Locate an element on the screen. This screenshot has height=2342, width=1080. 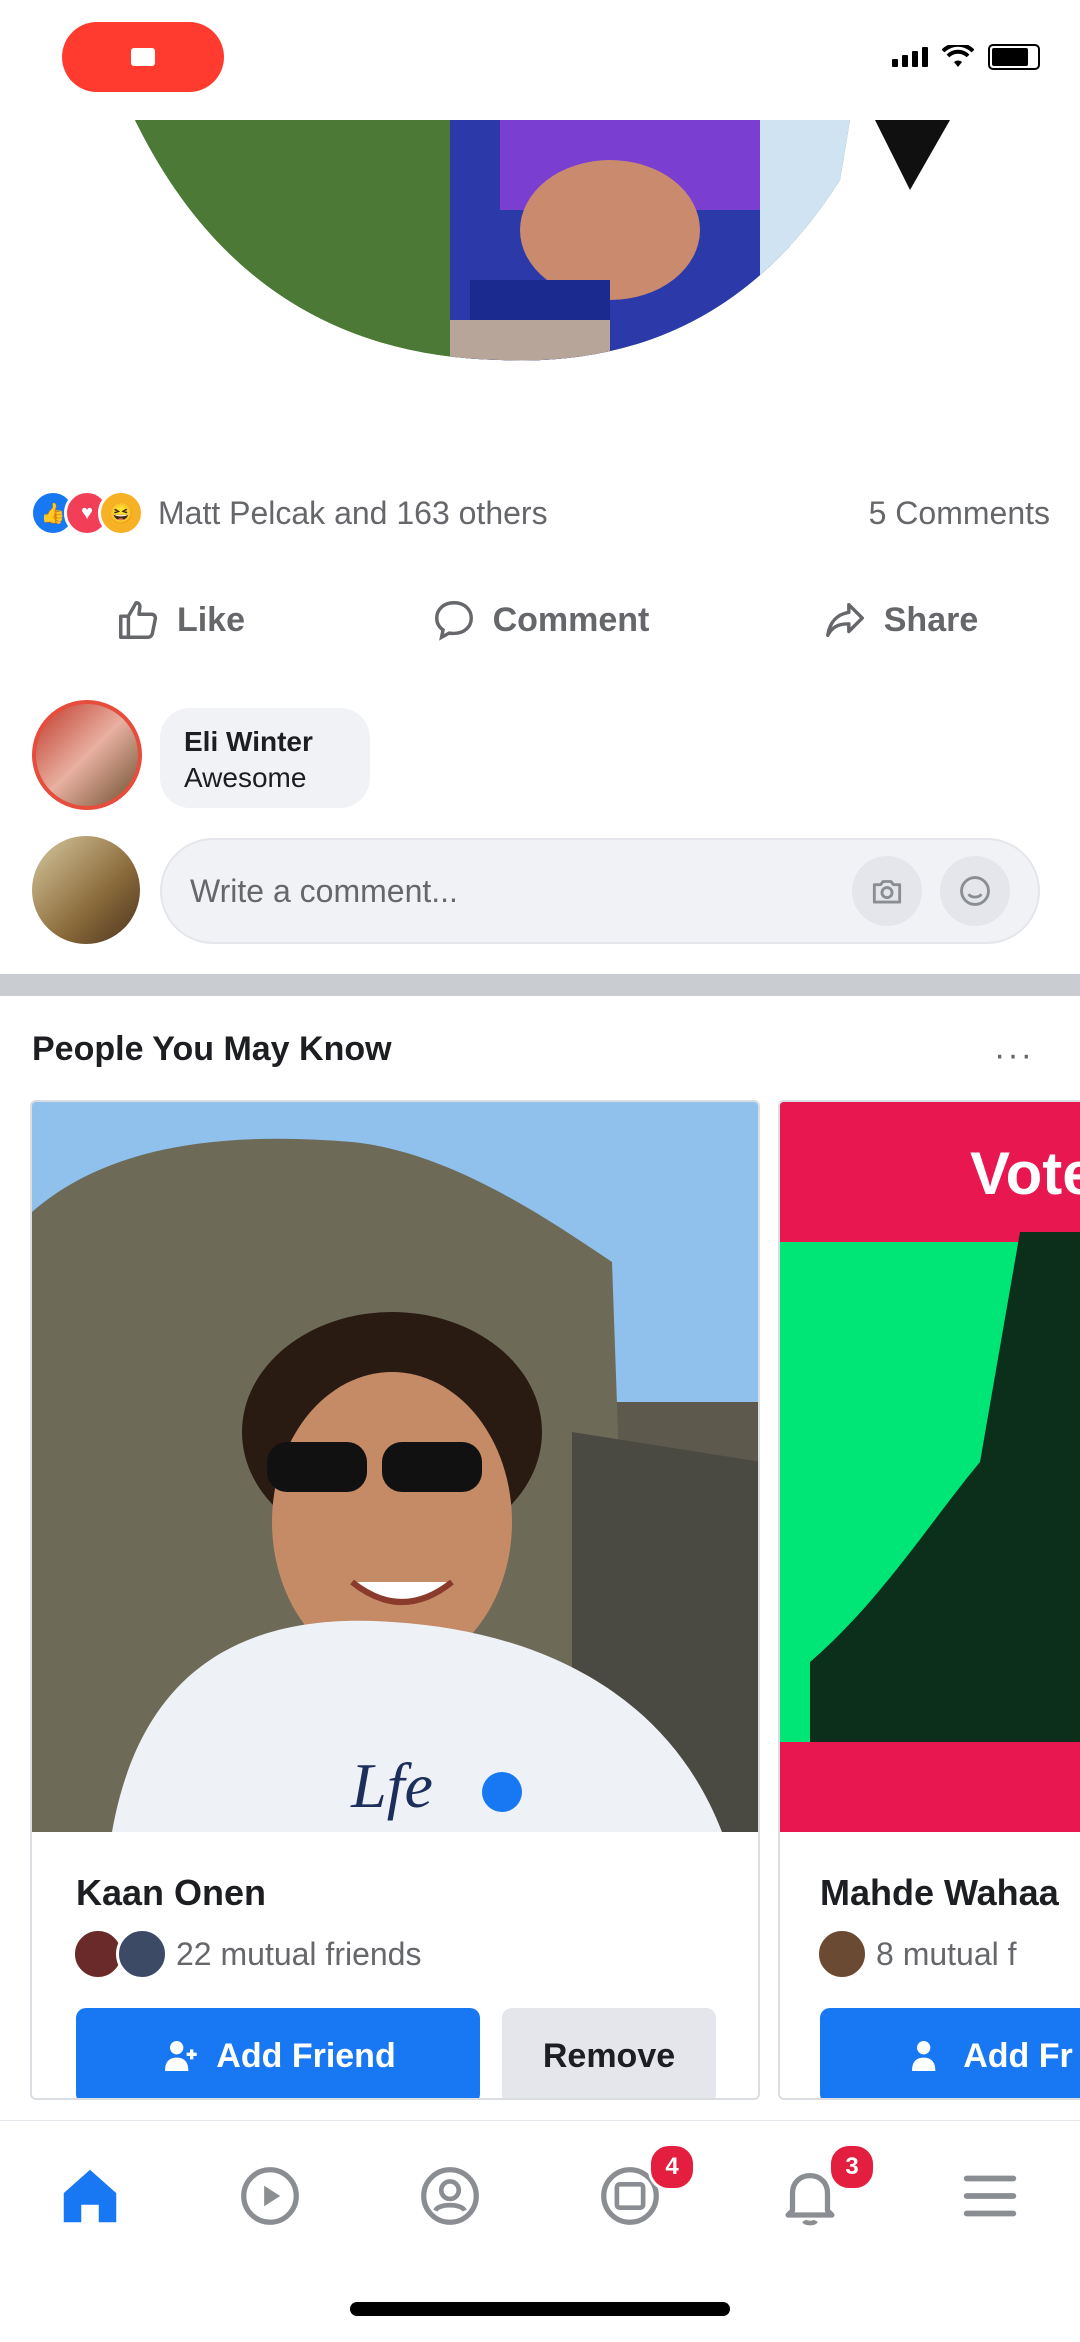
home-icon is located at coordinates (90, 2196).